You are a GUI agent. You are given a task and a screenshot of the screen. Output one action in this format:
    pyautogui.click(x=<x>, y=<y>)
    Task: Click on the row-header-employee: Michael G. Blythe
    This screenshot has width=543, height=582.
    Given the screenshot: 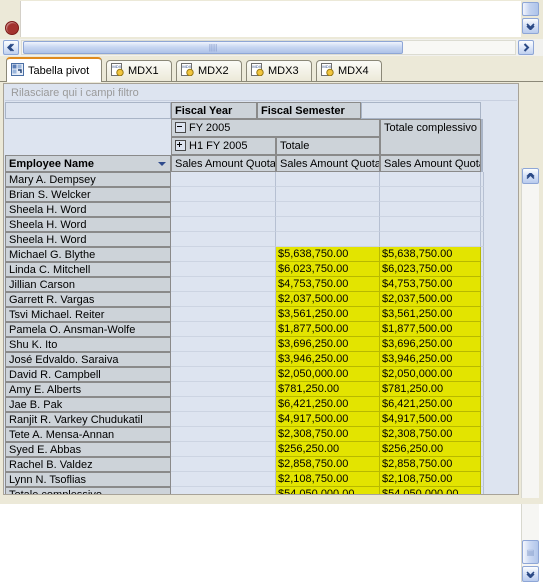 What is the action you would take?
    pyautogui.click(x=88, y=254)
    